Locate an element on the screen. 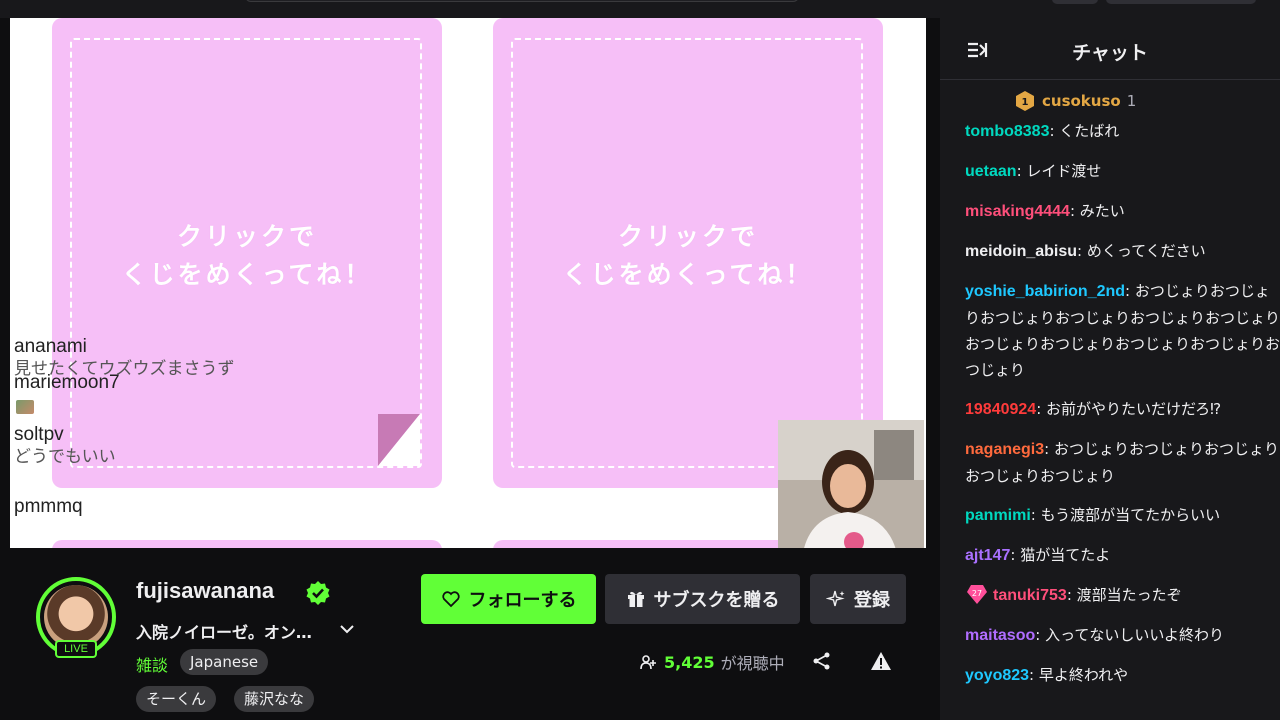 Image resolution: width=1280 pixels, height=720 pixels. chat-message: 27 tanuki753: 渡部当たったぞ is located at coordinates (1122, 595).